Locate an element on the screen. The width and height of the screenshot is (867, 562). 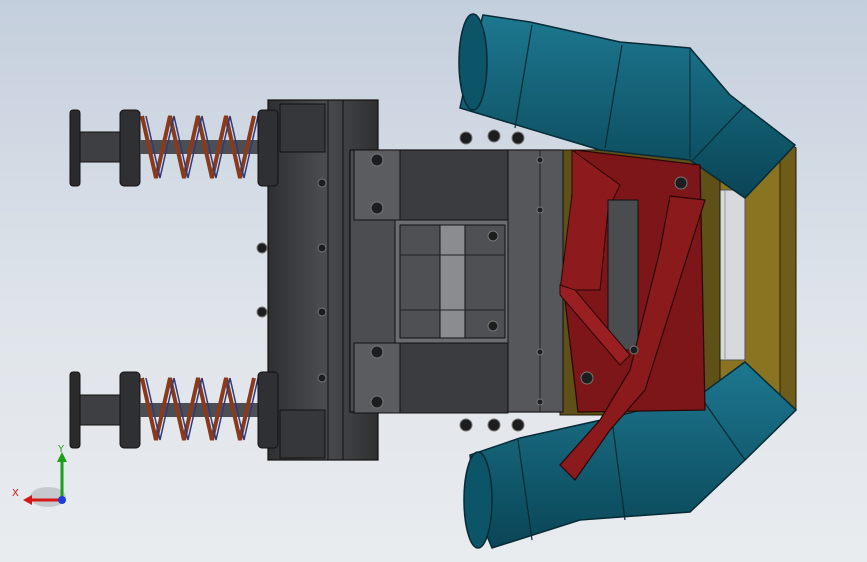
spring-assembly-lower is located at coordinates (174, 410).